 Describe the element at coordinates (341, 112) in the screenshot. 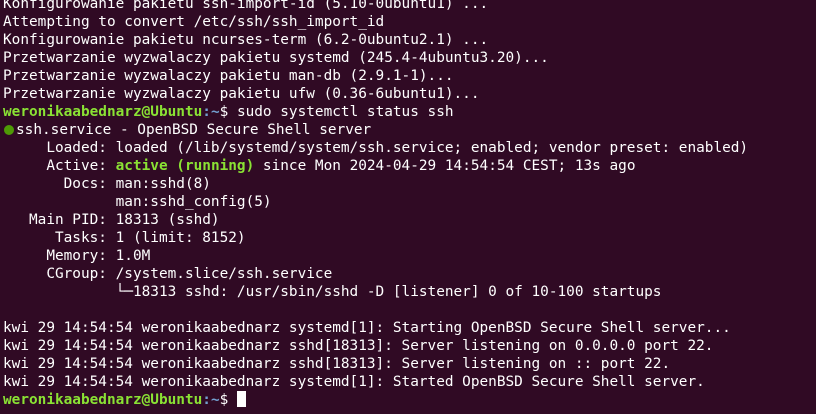

I see `command-text: sudo systemctl status ssh` at that location.